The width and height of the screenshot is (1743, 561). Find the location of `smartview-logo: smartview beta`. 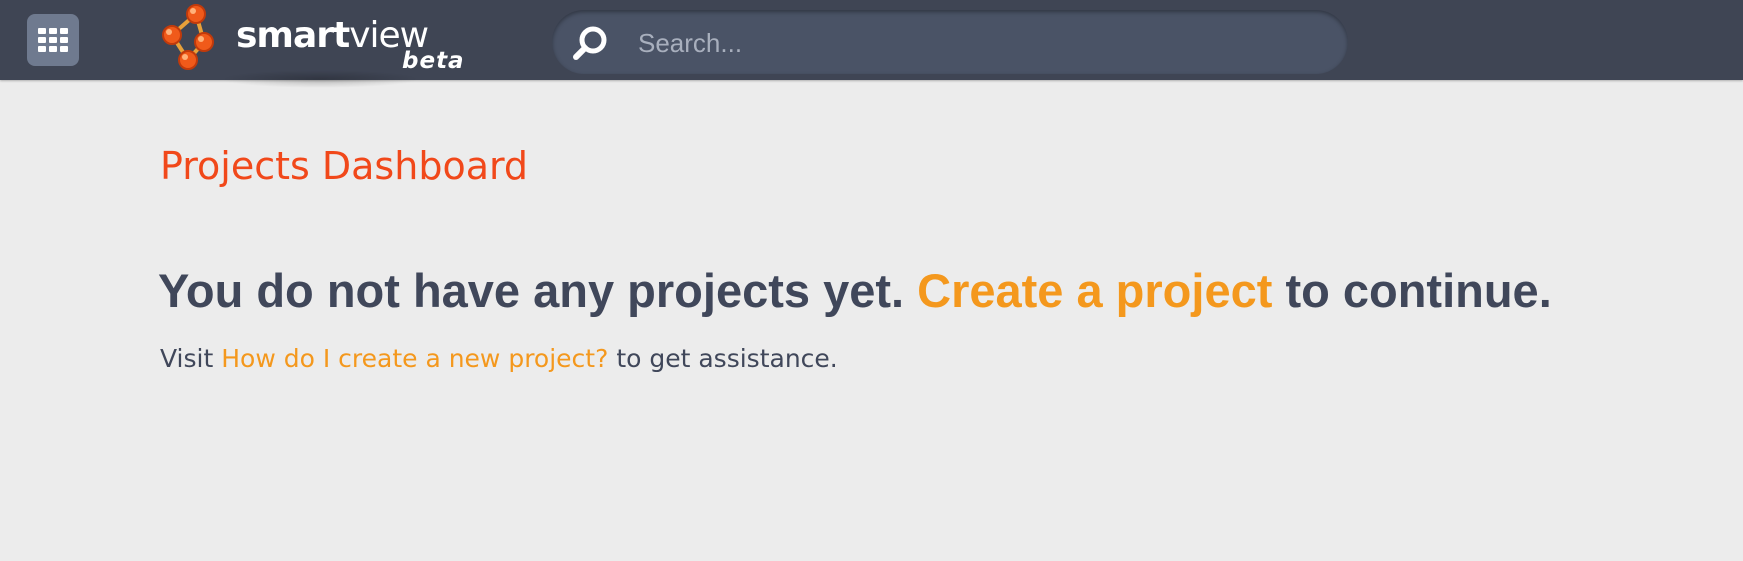

smartview-logo: smartview beta is located at coordinates (318, 40).